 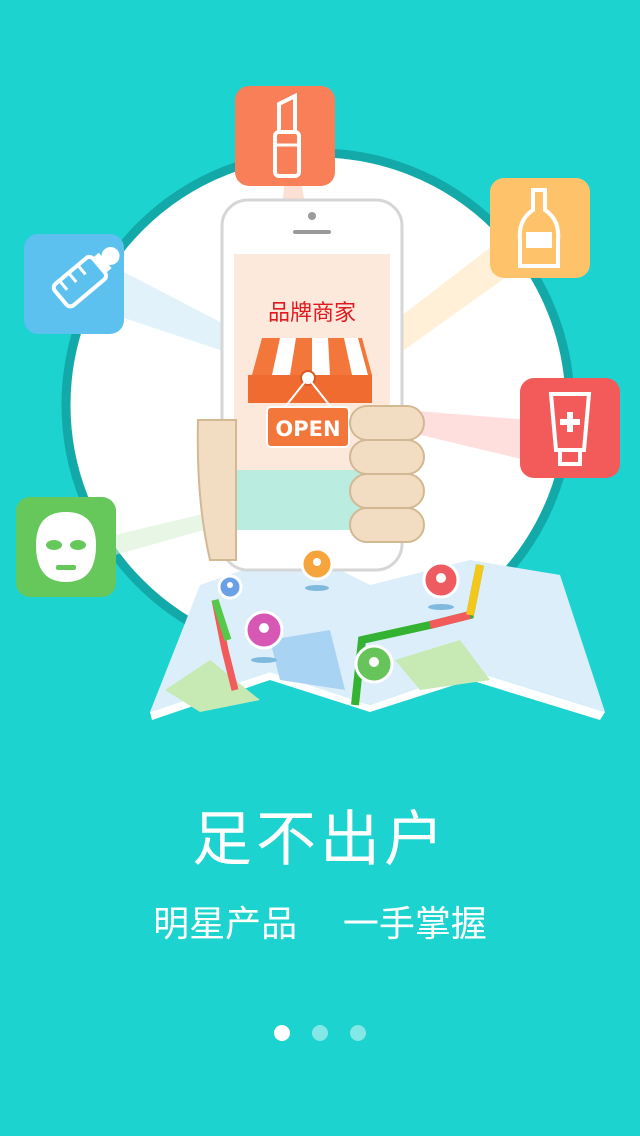 I want to click on cream-tube-icon, so click(x=570, y=428).